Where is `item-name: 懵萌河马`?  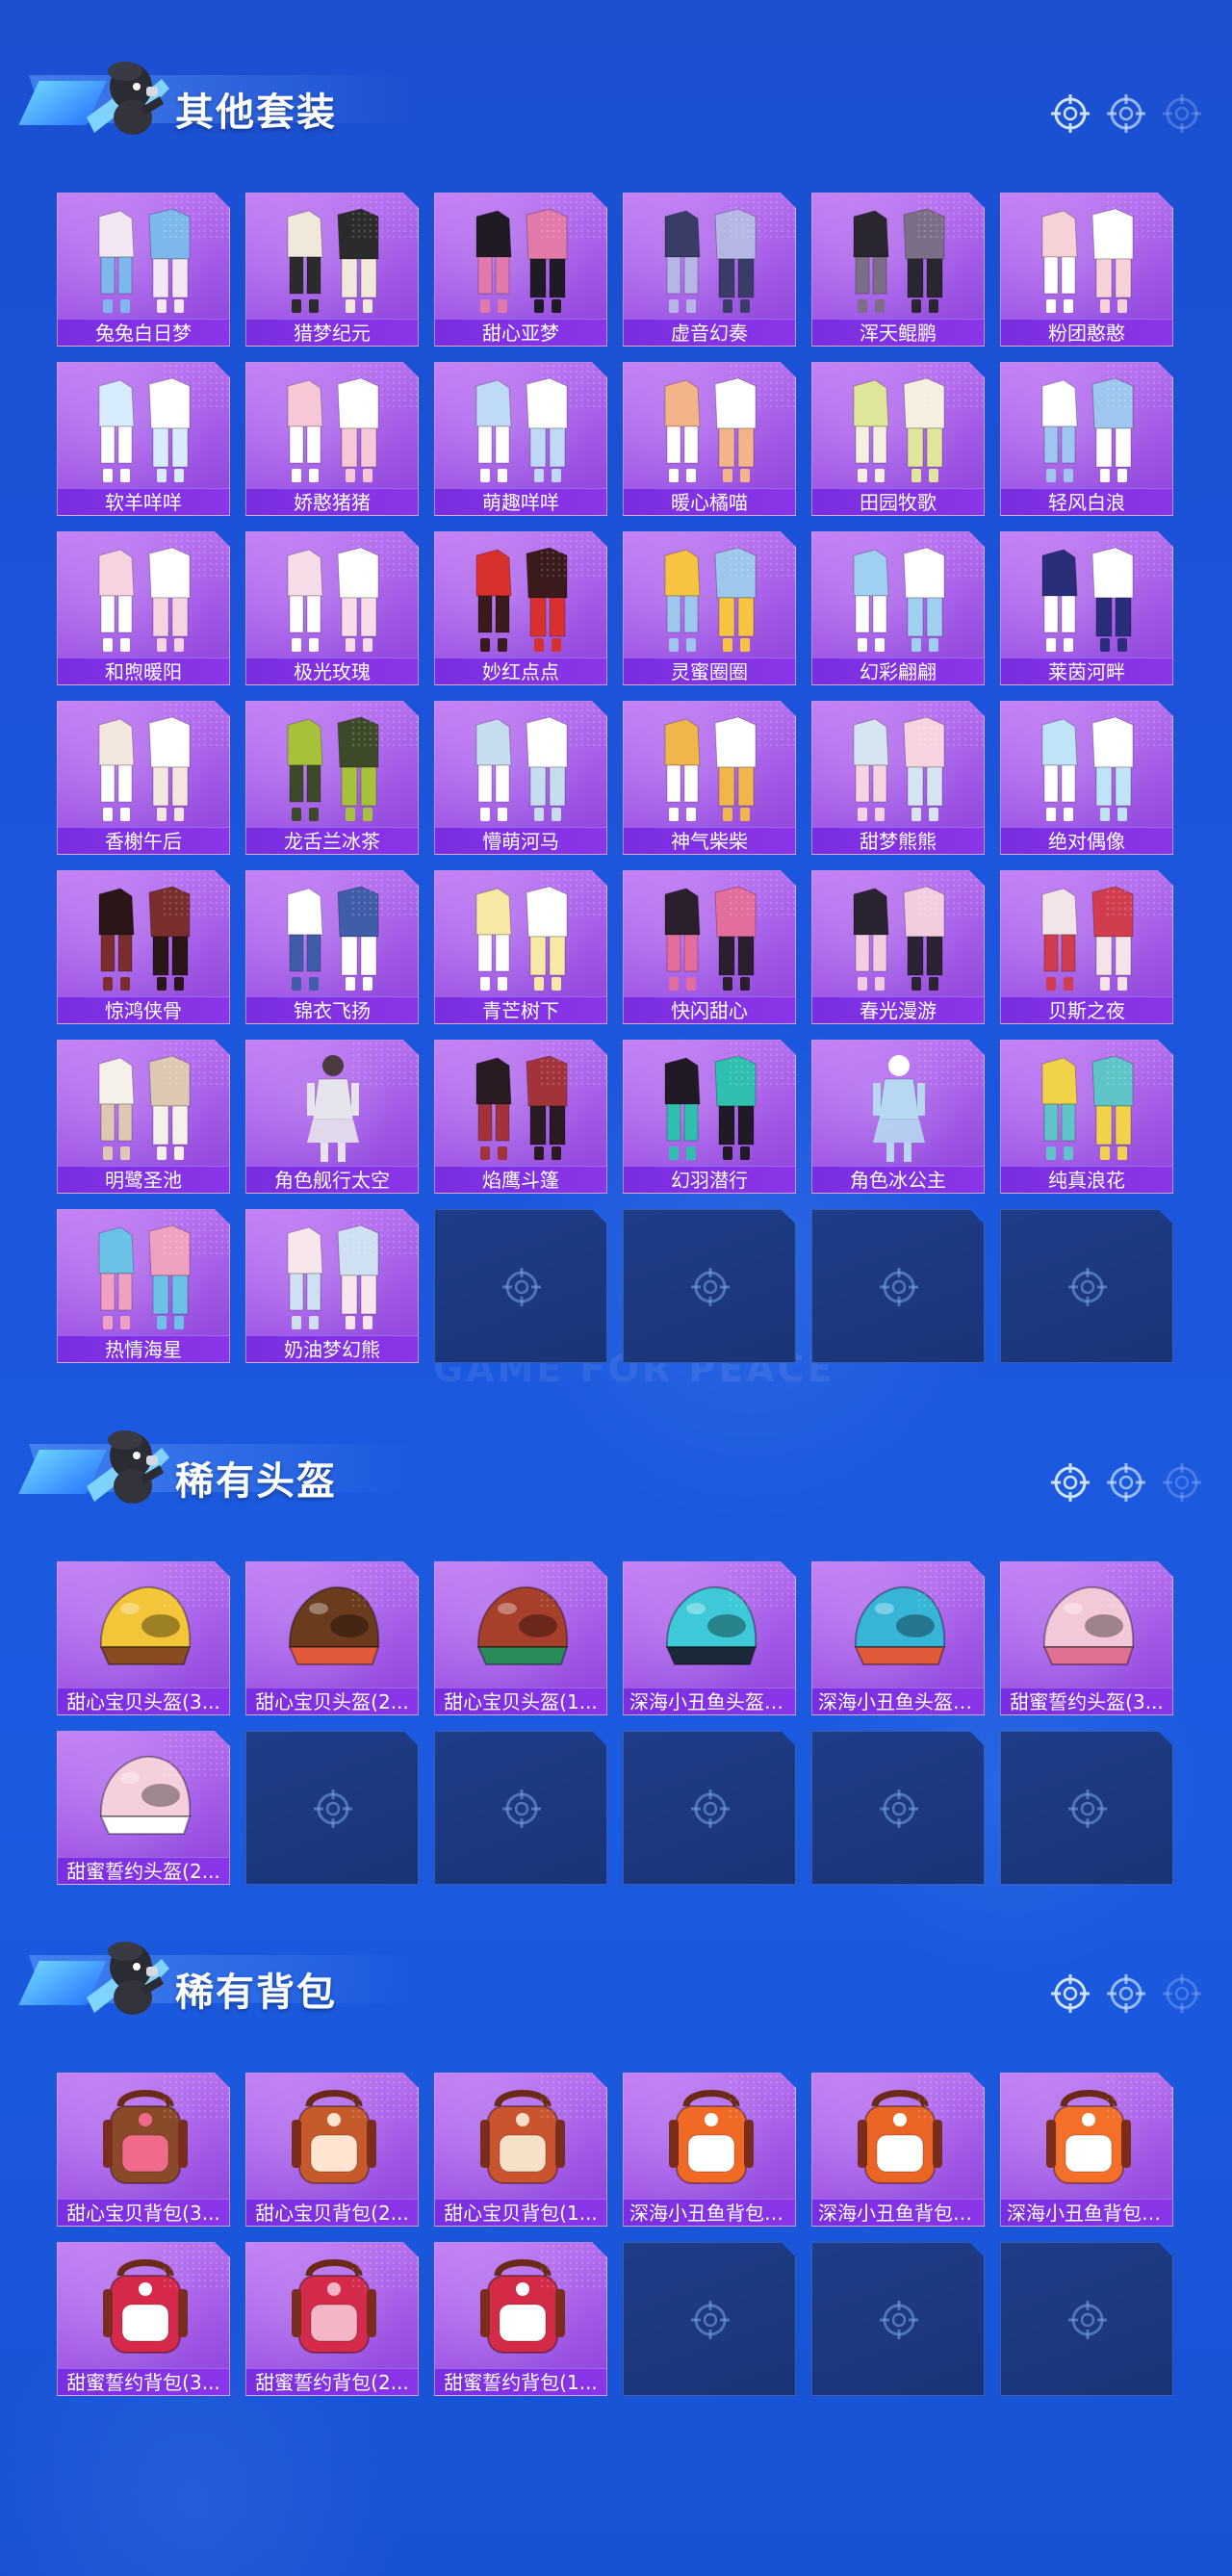 item-name: 懵萌河马 is located at coordinates (520, 841).